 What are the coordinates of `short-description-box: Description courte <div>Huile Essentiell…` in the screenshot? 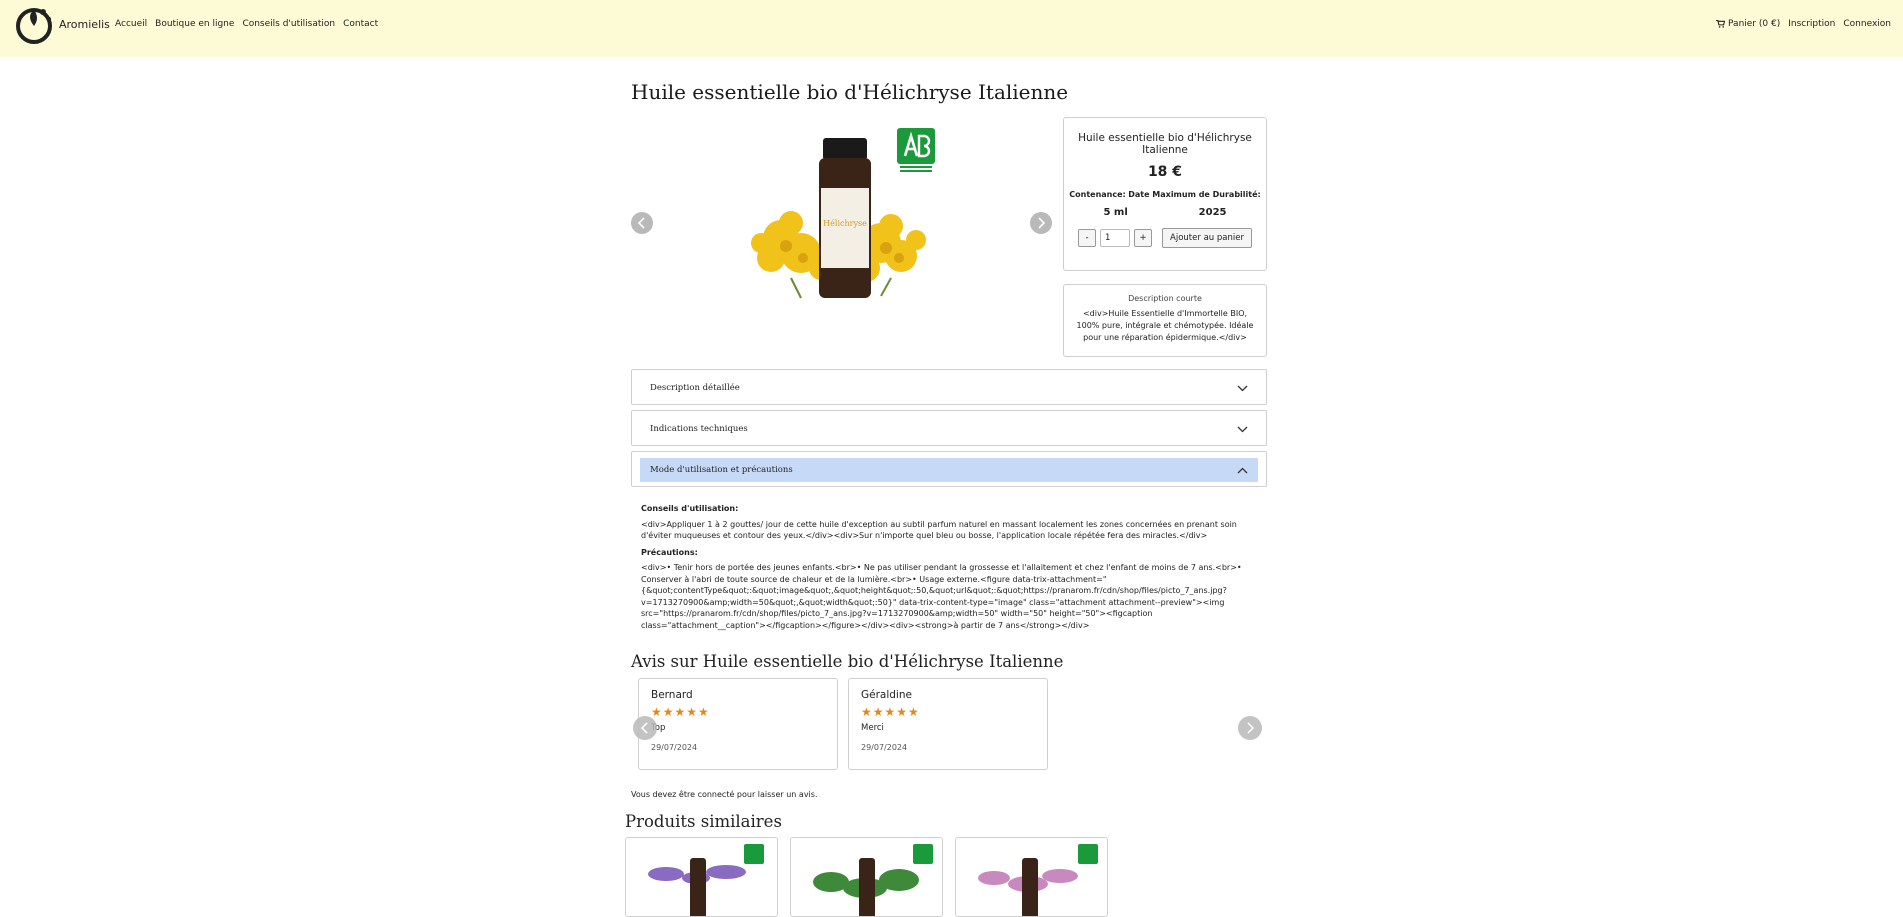 It's located at (1165, 320).